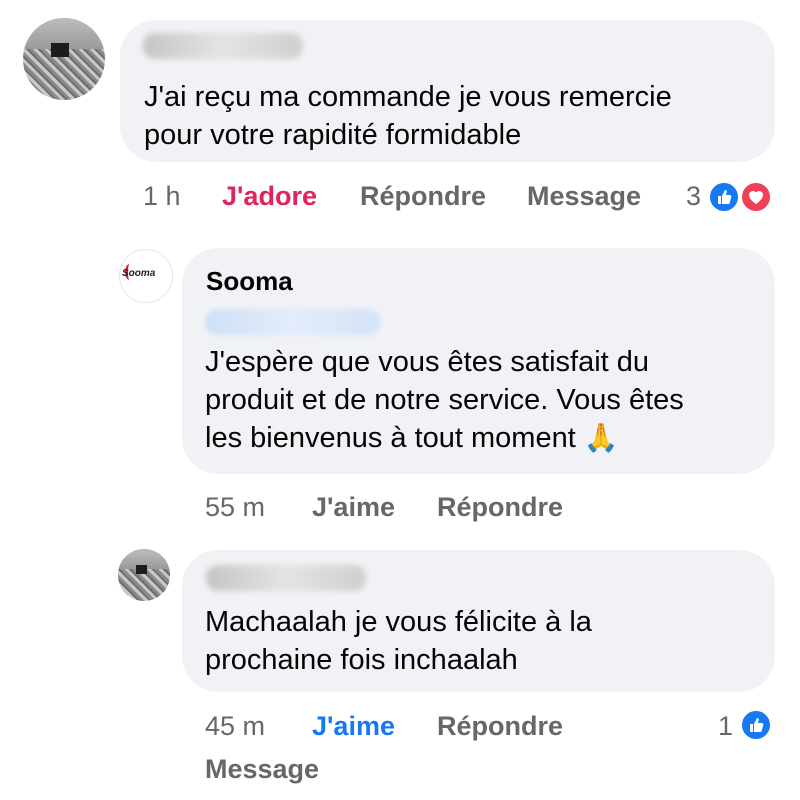 This screenshot has width=800, height=800. What do you see at coordinates (756, 197) in the screenshot?
I see `heart-icon` at bounding box center [756, 197].